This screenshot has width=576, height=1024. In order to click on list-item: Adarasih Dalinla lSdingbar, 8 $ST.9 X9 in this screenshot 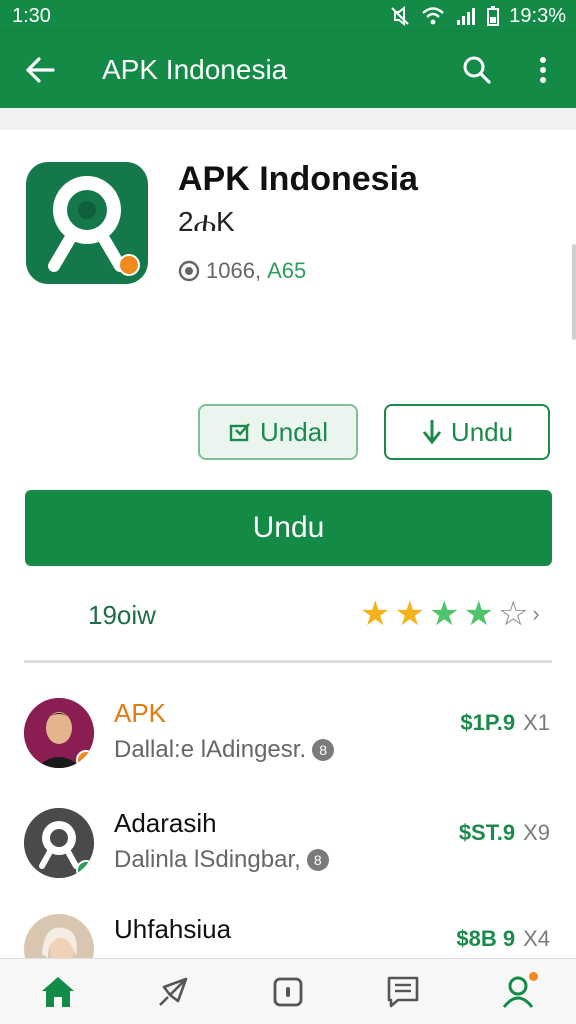, I will do `click(288, 863)`.